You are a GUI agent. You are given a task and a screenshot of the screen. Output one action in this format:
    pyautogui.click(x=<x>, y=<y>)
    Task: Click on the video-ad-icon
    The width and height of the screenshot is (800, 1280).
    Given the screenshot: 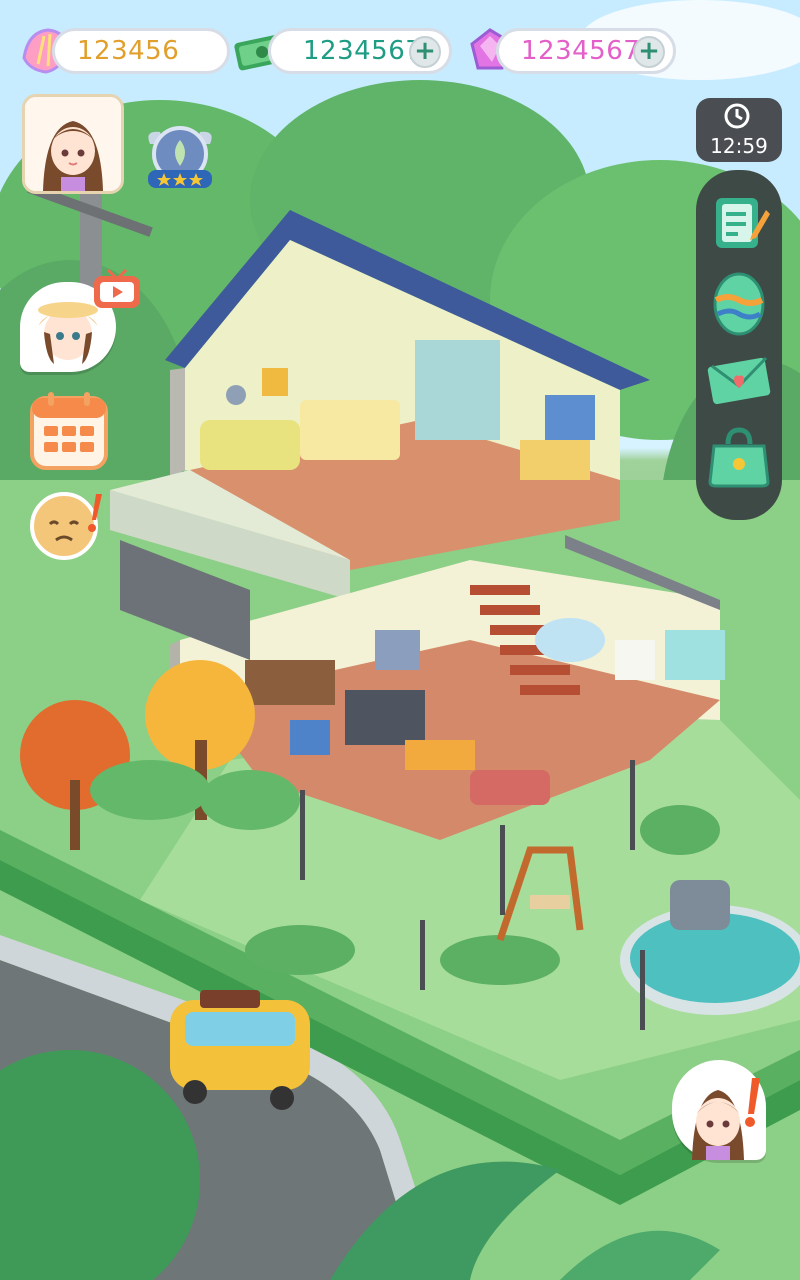 What is the action you would take?
    pyautogui.click(x=117, y=288)
    